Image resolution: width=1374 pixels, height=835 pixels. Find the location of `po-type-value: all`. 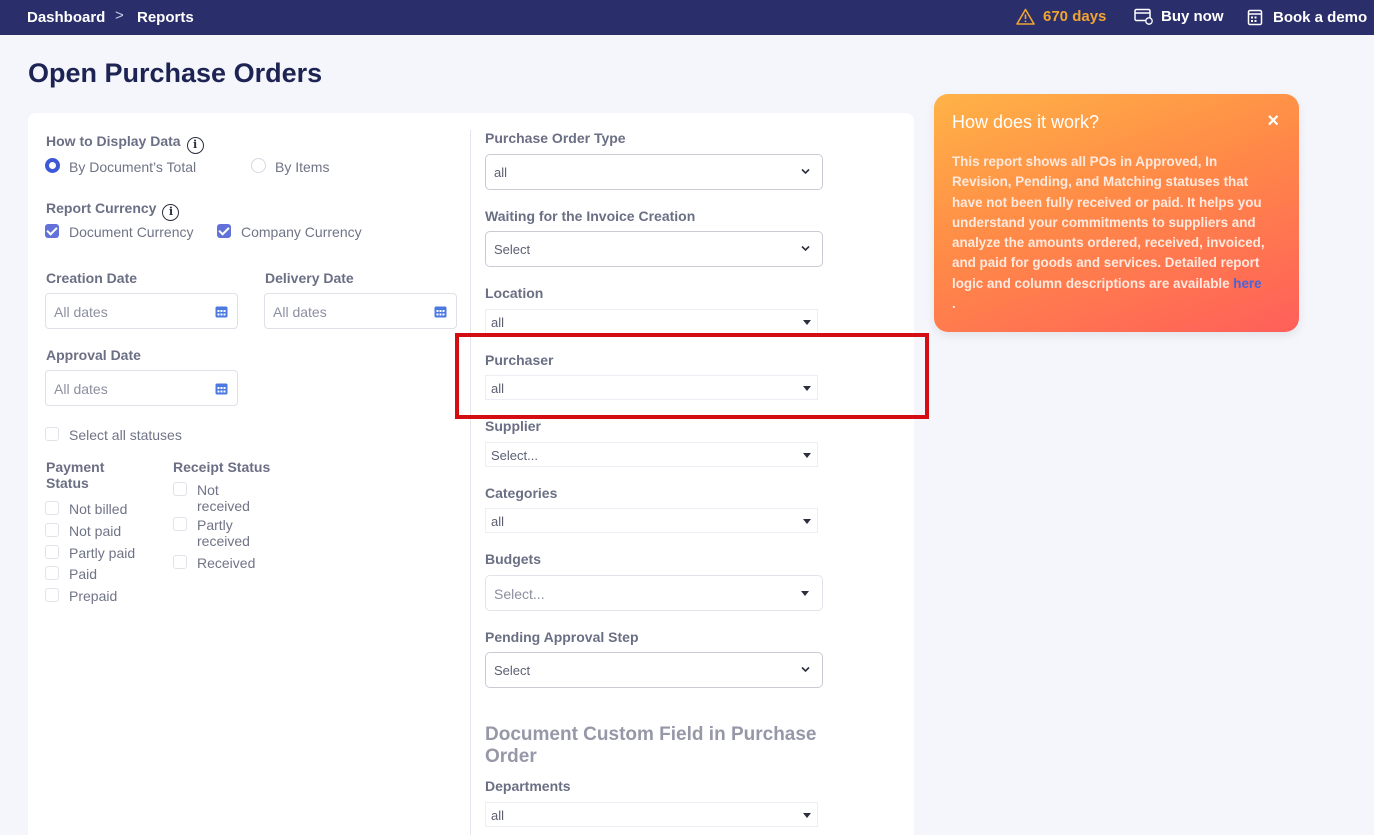

po-type-value: all is located at coordinates (501, 172).